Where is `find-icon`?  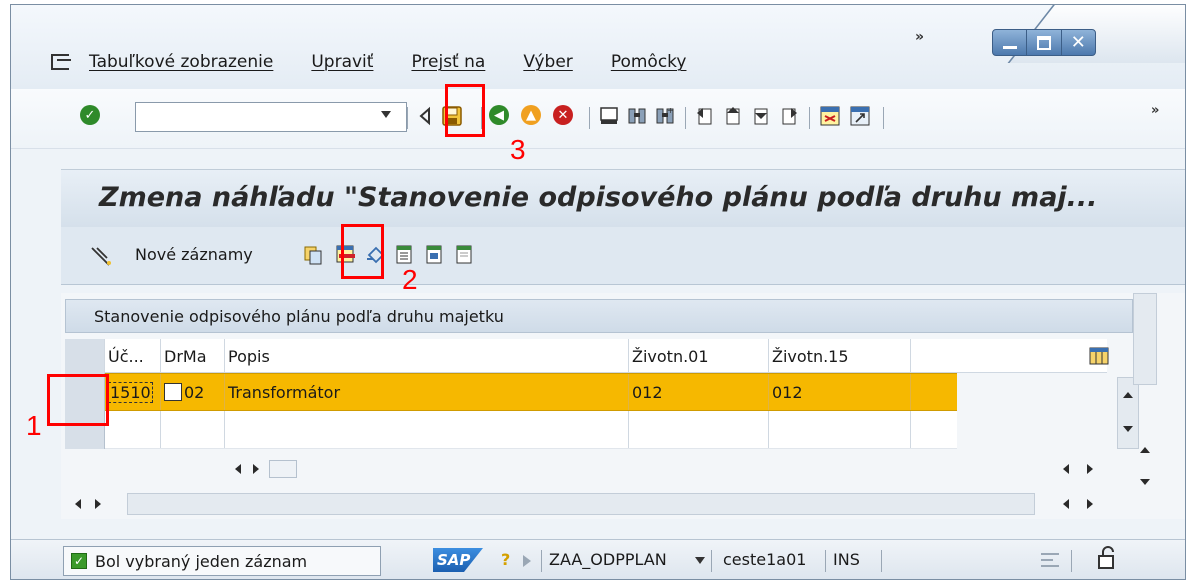 find-icon is located at coordinates (637, 116).